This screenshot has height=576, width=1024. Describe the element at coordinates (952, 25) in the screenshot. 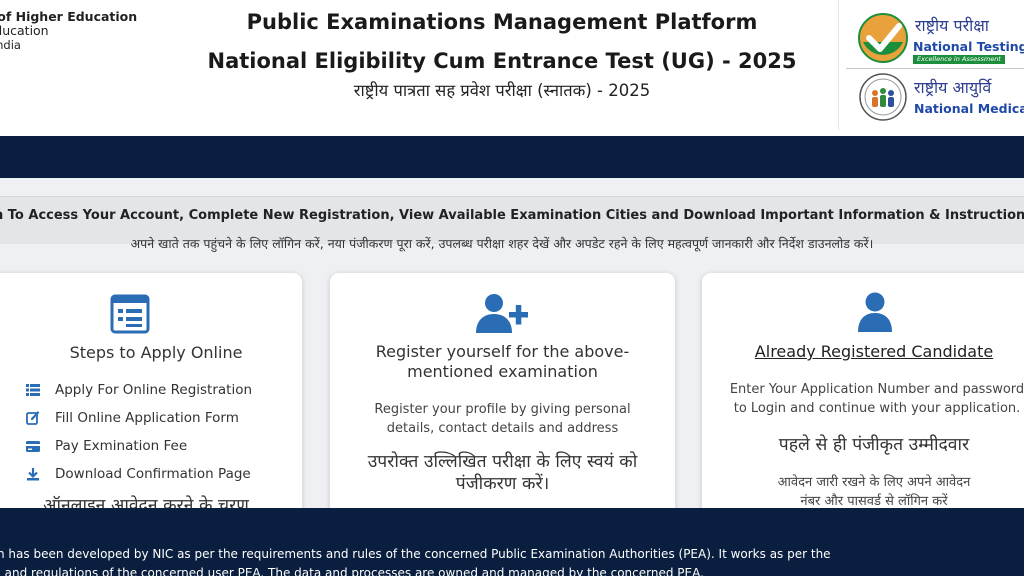

I see `nta-name-hindi: राष्ट्रीय परीक्षा` at that location.